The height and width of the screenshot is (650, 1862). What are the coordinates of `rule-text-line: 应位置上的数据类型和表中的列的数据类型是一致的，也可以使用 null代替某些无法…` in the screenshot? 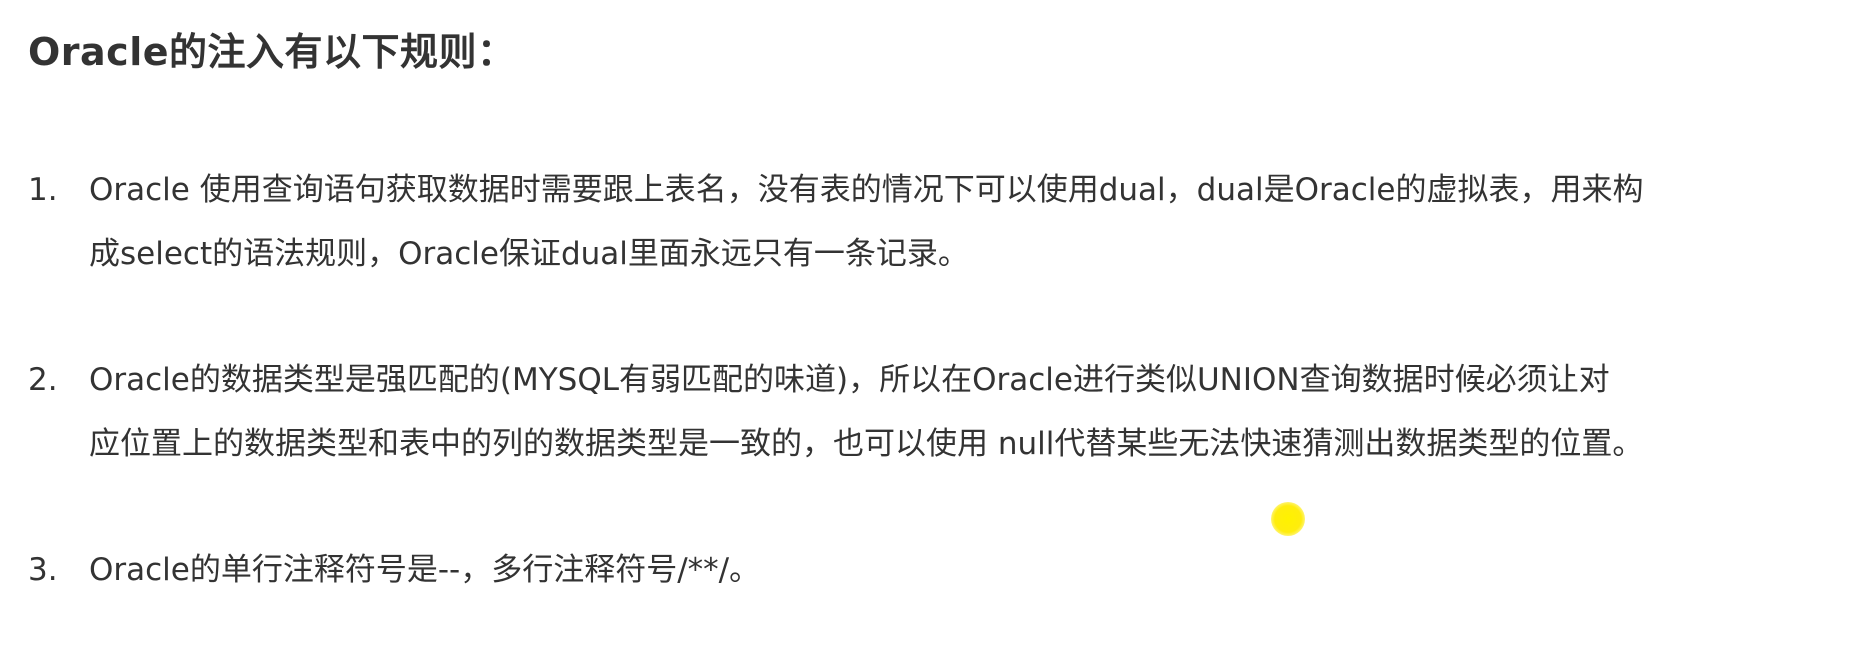 It's located at (866, 444).